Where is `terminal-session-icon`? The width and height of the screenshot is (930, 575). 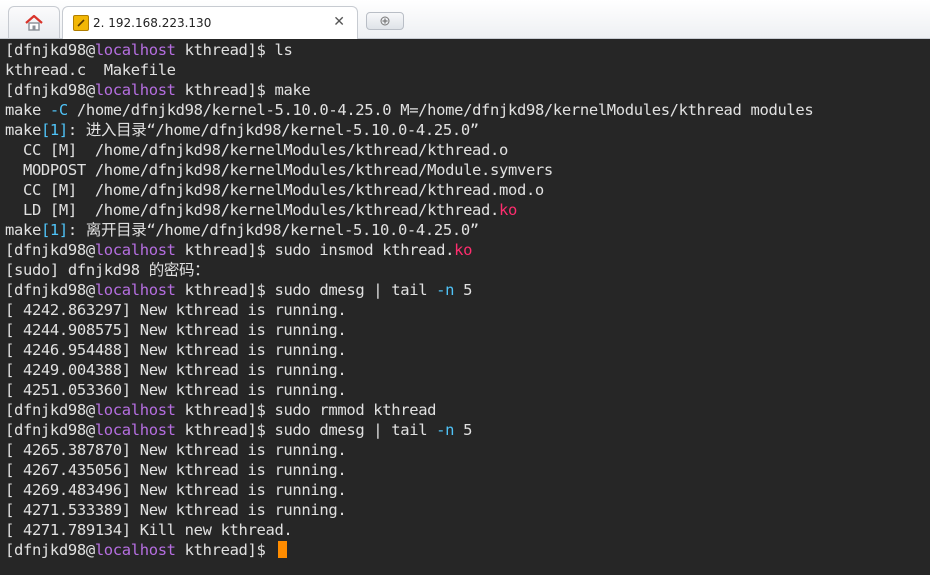 terminal-session-icon is located at coordinates (81, 23).